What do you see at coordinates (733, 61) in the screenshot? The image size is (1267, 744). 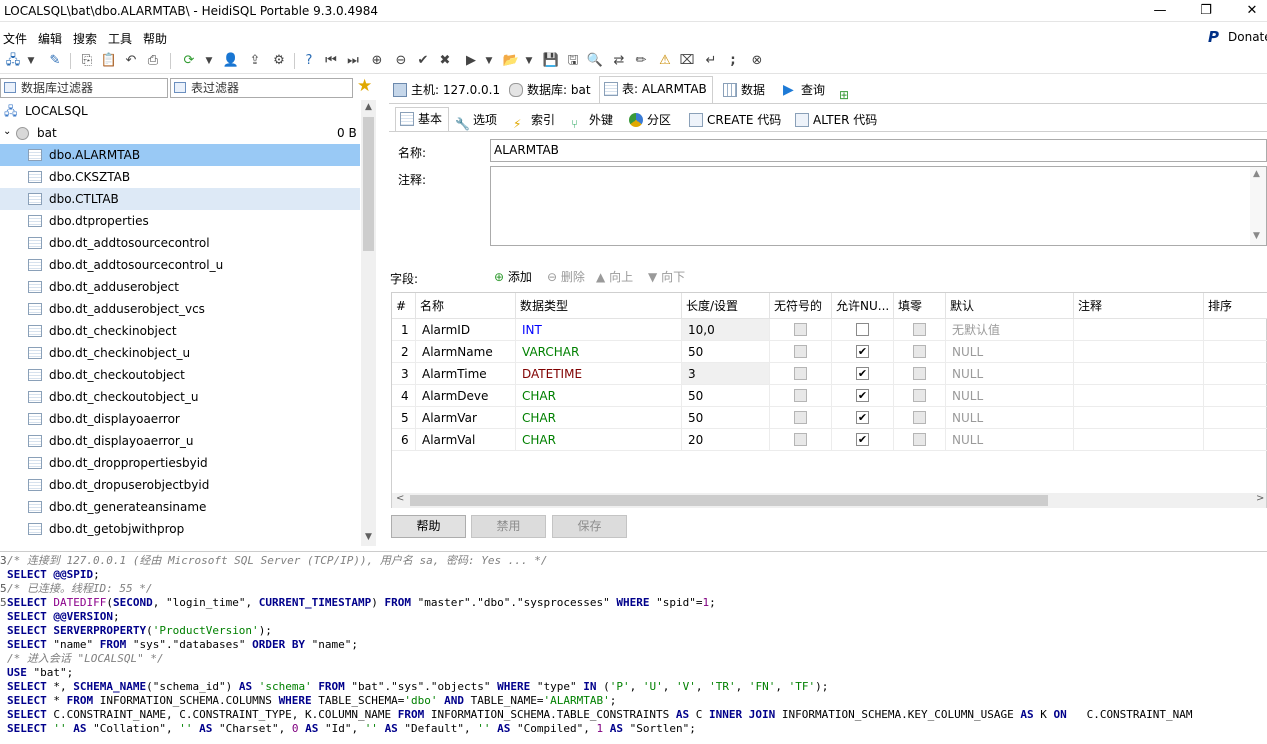 I see `semicolon-icon: ;` at bounding box center [733, 61].